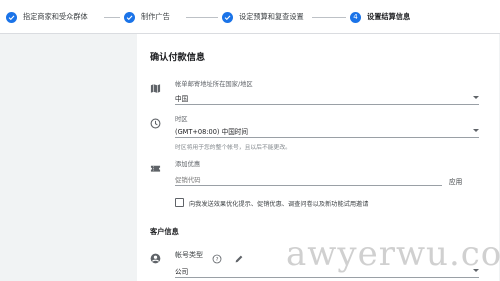 The image size is (500, 281). Describe the element at coordinates (355, 17) in the screenshot. I see `step-4-number: 4` at that location.